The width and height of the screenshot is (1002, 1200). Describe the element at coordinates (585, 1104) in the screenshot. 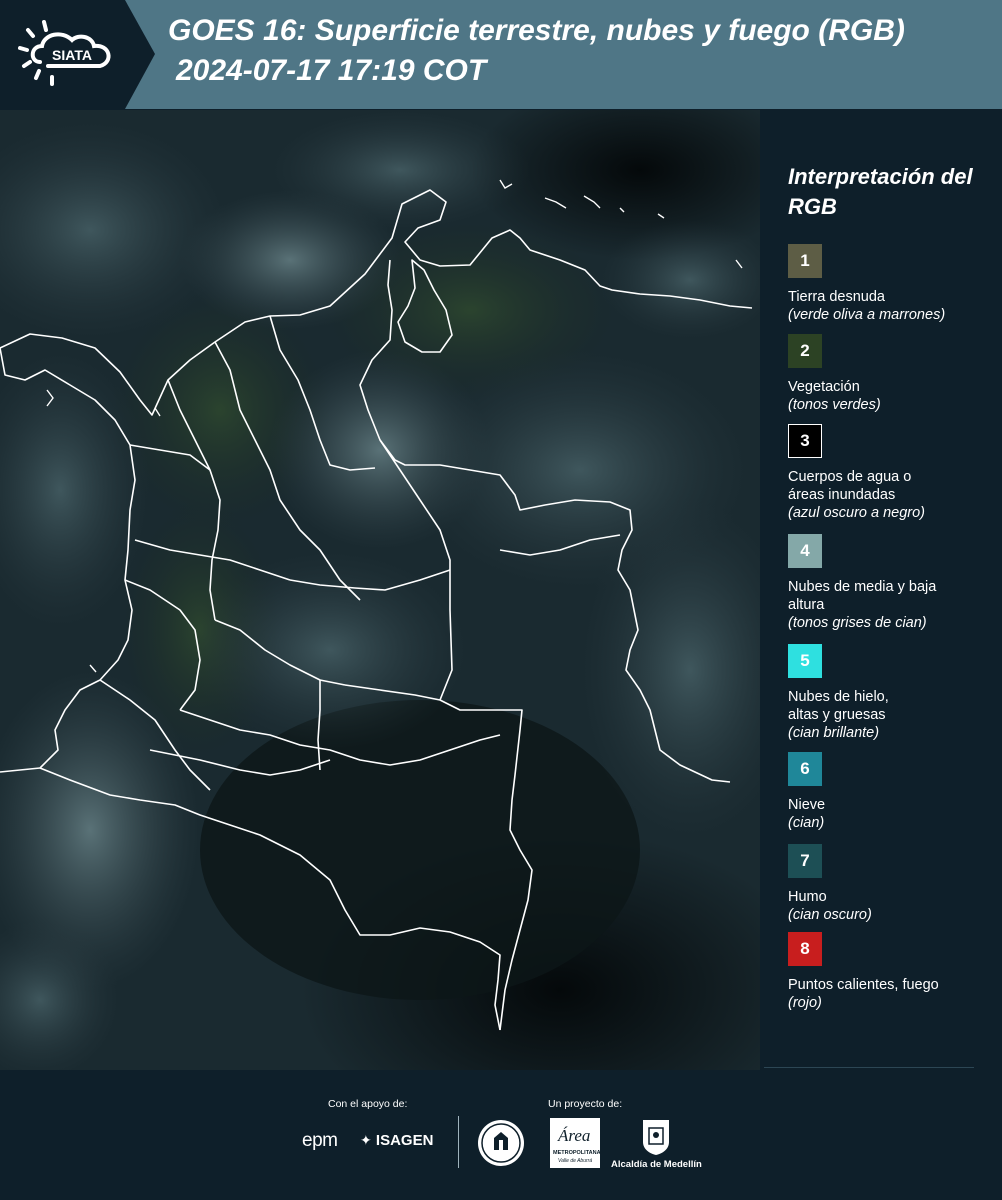

I see `project-label: Un proyecto de:` at that location.